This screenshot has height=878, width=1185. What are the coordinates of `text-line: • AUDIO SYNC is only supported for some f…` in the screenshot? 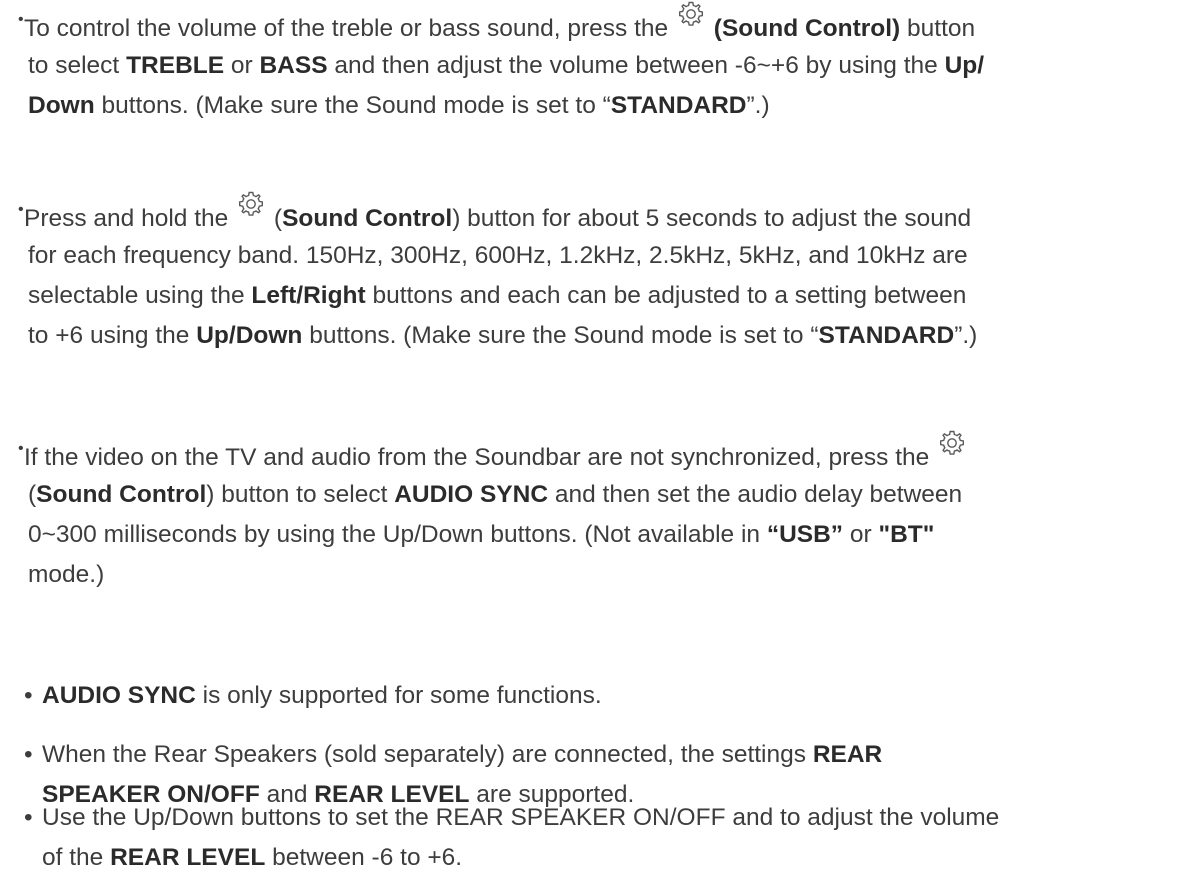 It's located at (601, 696).